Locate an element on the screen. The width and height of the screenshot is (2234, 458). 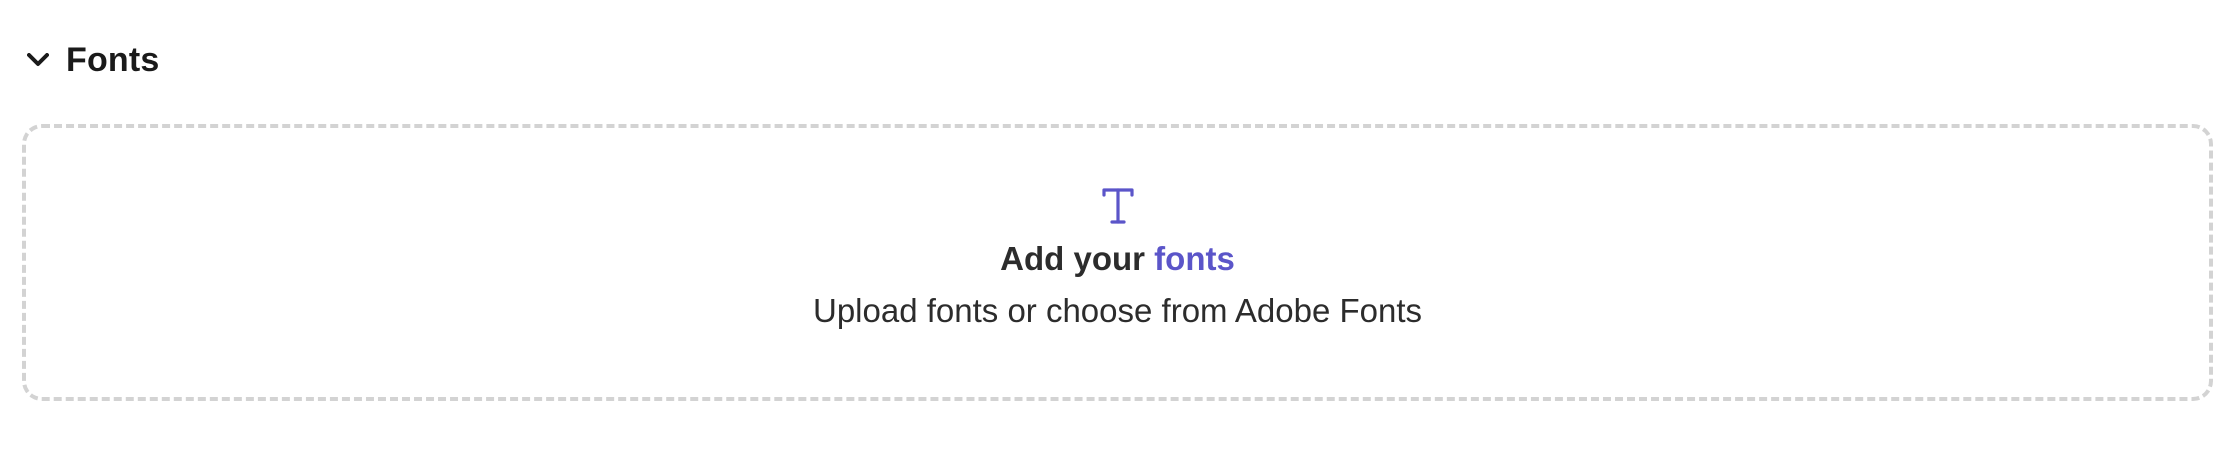
dropzone-subtitle: Upload fonts or choose from Adobe Fonts is located at coordinates (1117, 310).